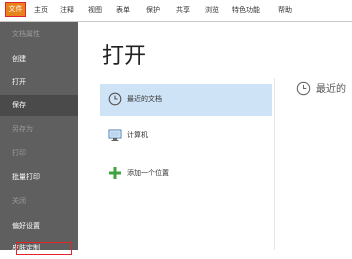 The image size is (352, 259). I want to click on location-computer: 计算机, so click(186, 136).